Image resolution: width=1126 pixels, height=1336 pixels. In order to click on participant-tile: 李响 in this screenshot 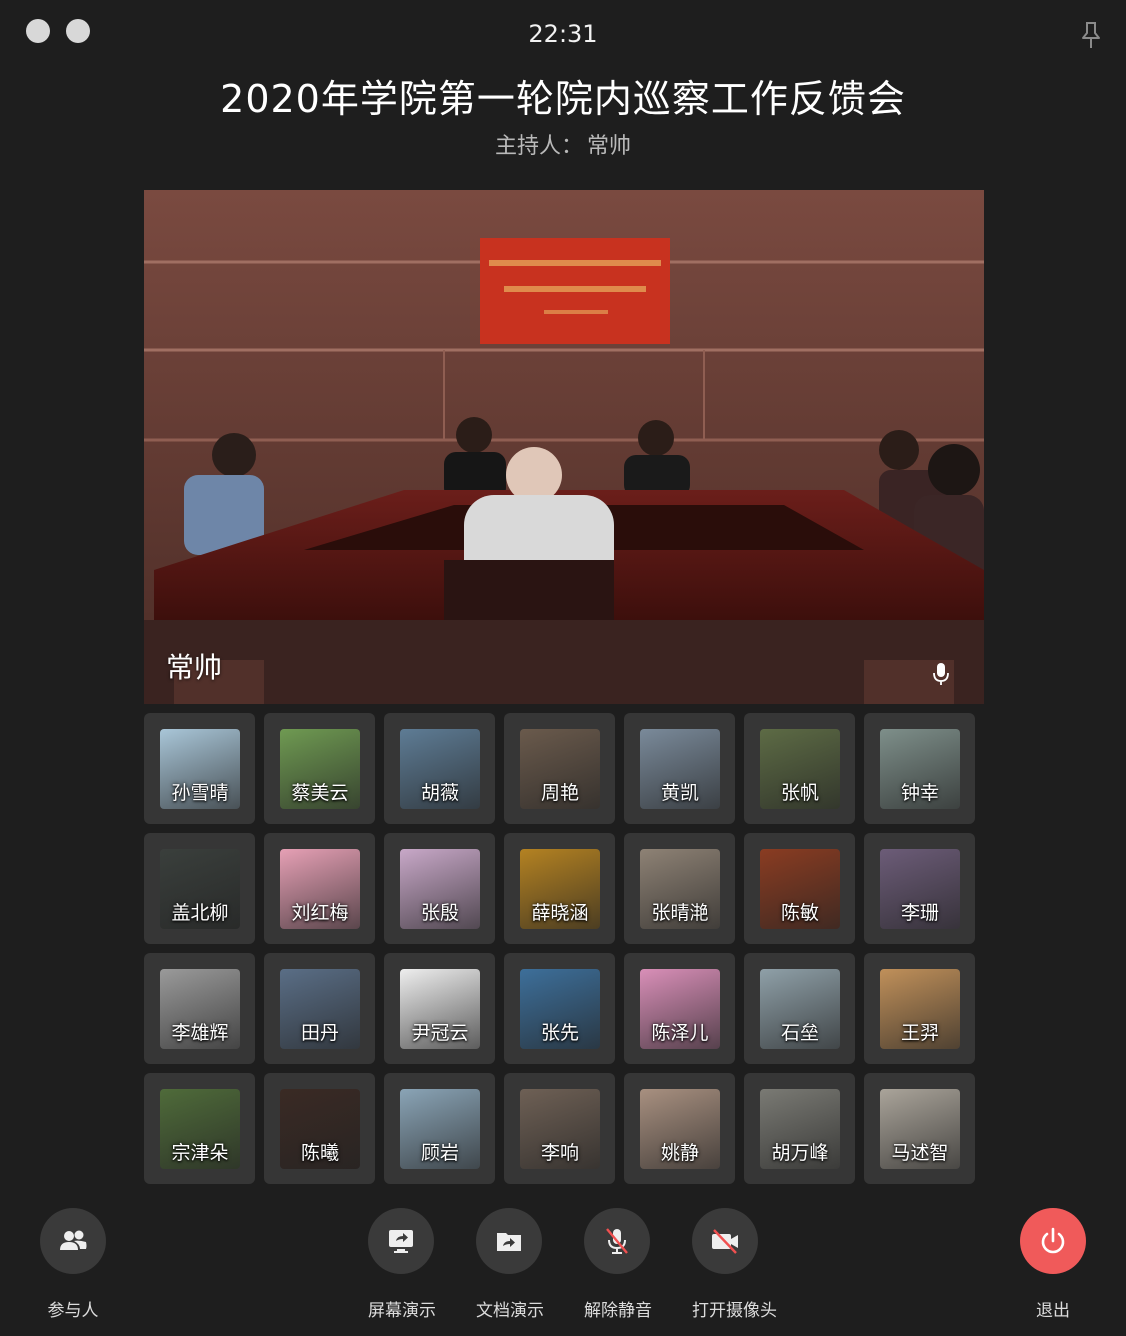, I will do `click(559, 1128)`.